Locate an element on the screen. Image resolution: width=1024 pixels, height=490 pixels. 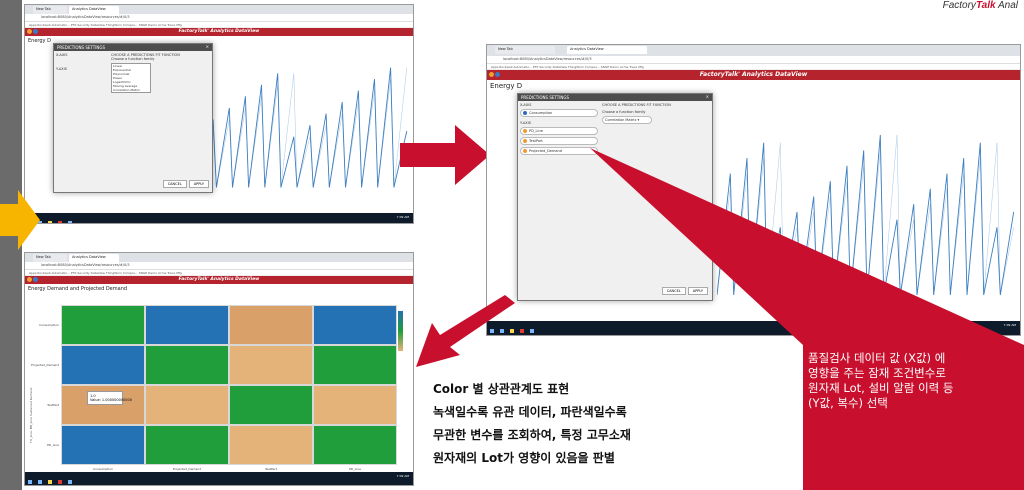
y-axis-label: Y-AXIS is located at coordinates (61, 69).